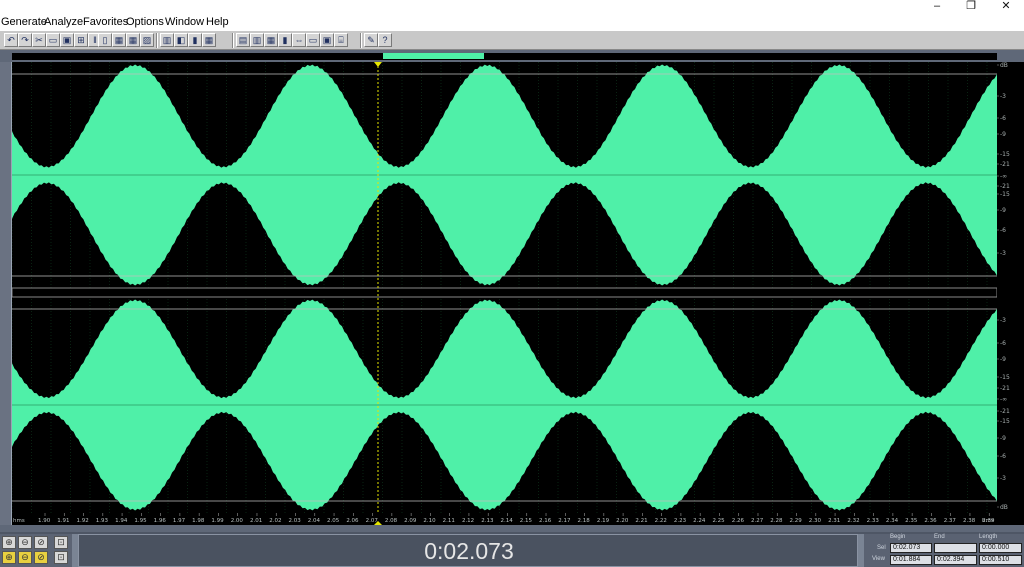 The image size is (1024, 567). What do you see at coordinates (11, 40) in the screenshot?
I see `undo-icon: ↶` at bounding box center [11, 40].